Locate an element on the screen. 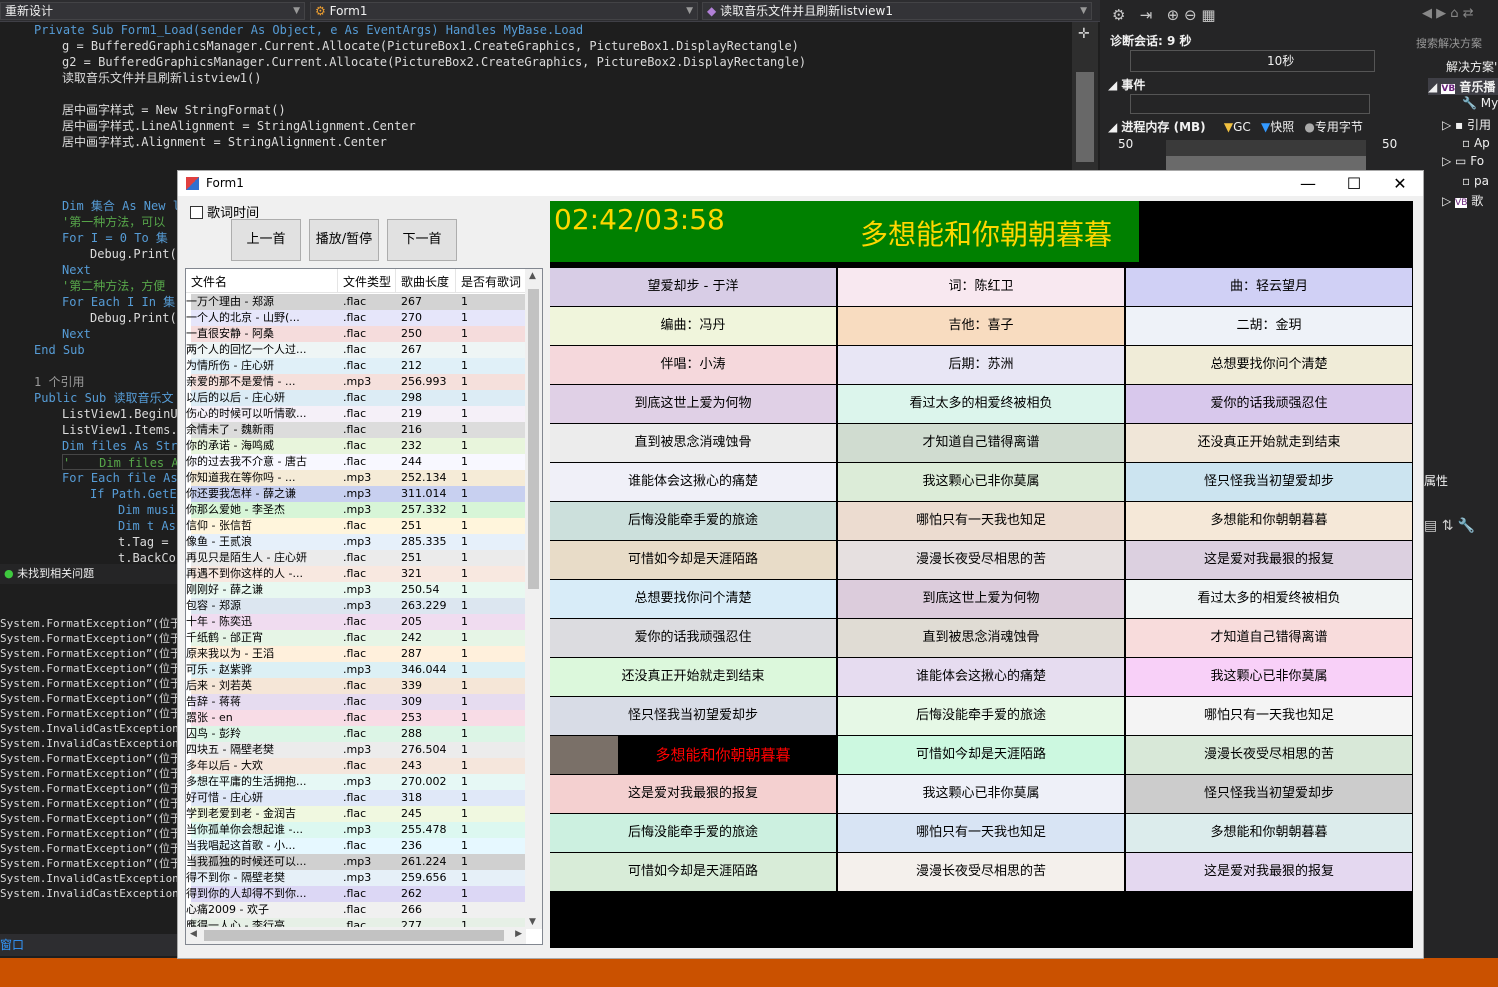 This screenshot has width=1498, height=987. scroll-left-icon: ◀ is located at coordinates (193, 934).